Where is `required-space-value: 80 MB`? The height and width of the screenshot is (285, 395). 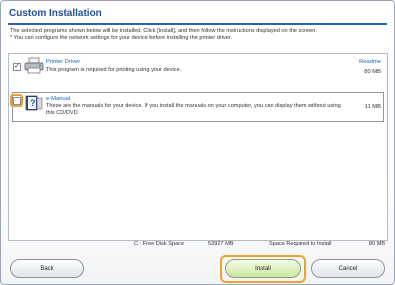 required-space-value: 80 MB is located at coordinates (377, 244).